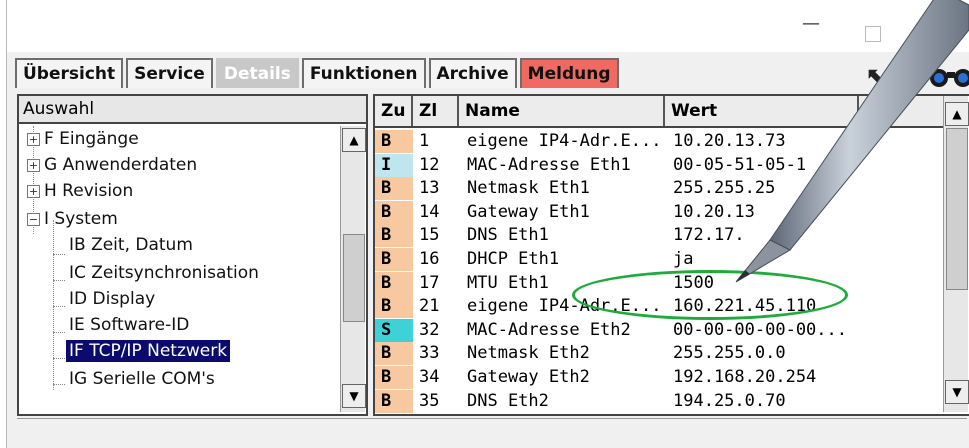 This screenshot has height=448, width=969. Describe the element at coordinates (569, 73) in the screenshot. I see `tab-meldung: Meldung` at that location.